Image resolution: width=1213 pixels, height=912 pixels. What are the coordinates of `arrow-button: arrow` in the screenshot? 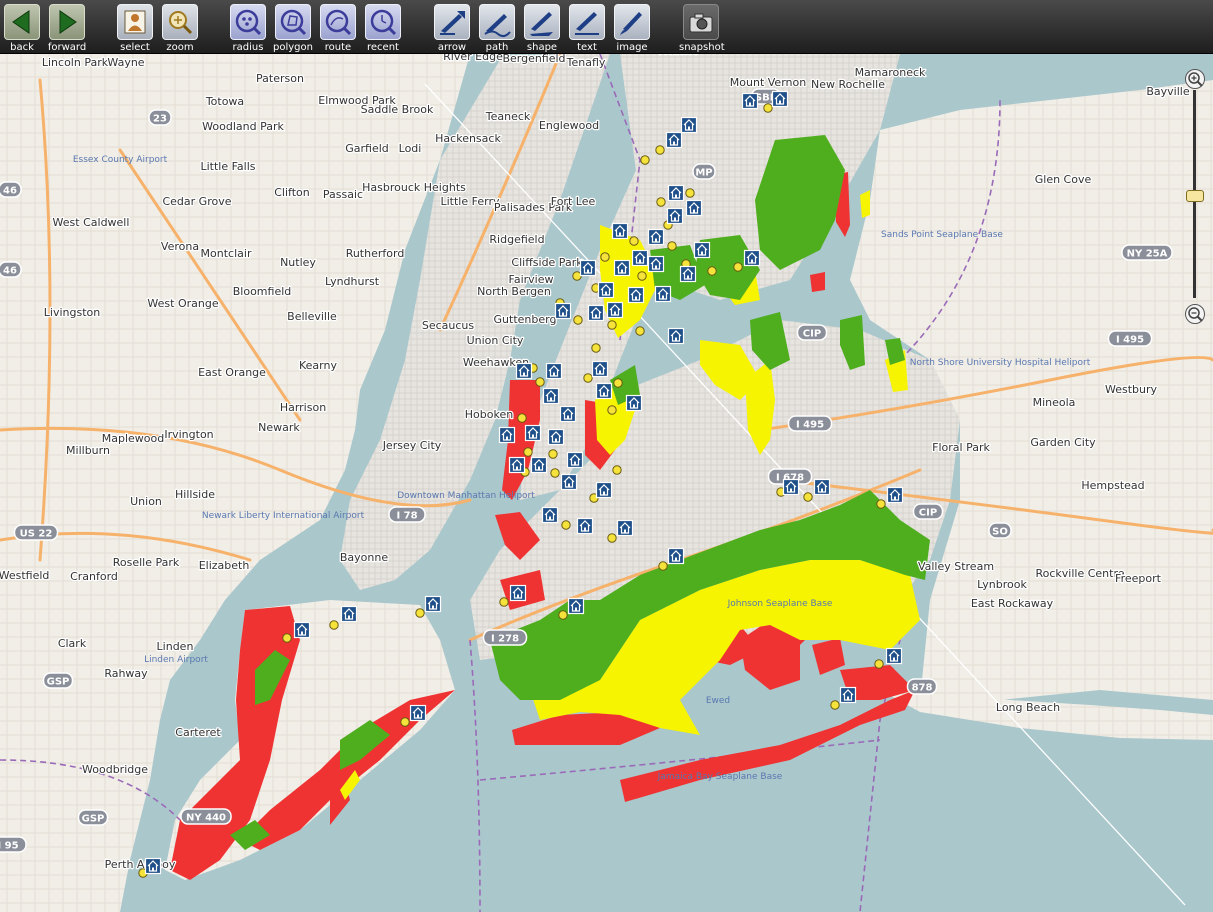 It's located at (452, 27).